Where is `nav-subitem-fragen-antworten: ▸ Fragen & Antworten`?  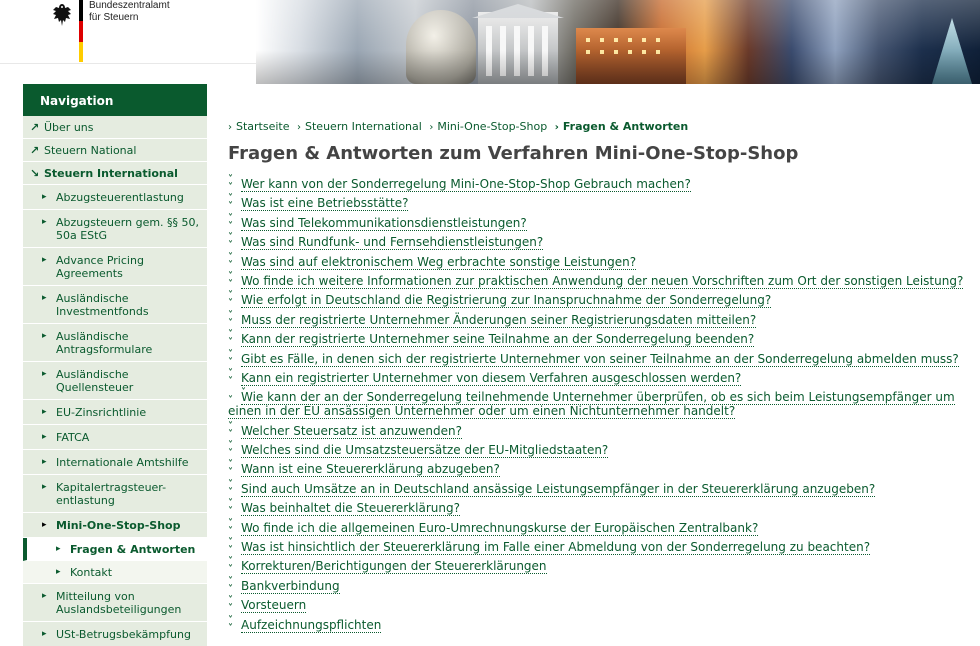
nav-subitem-fragen-antworten: ▸ Fragen & Antworten is located at coordinates (115, 549).